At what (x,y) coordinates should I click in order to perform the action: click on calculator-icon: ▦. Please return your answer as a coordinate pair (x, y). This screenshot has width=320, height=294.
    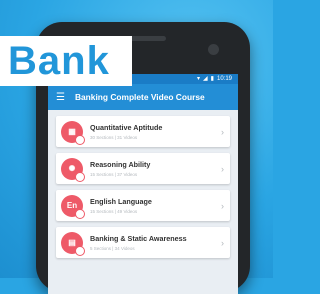
    Looking at the image, I should click on (73, 132).